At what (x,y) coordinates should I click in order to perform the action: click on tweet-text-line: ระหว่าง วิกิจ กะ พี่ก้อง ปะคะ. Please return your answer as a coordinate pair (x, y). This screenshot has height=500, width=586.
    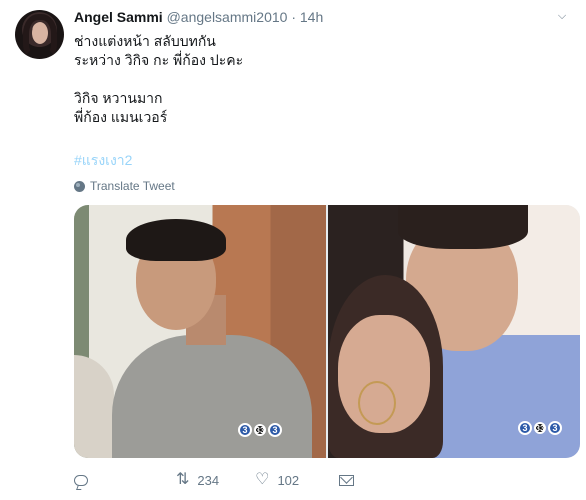
    Looking at the image, I should click on (159, 60).